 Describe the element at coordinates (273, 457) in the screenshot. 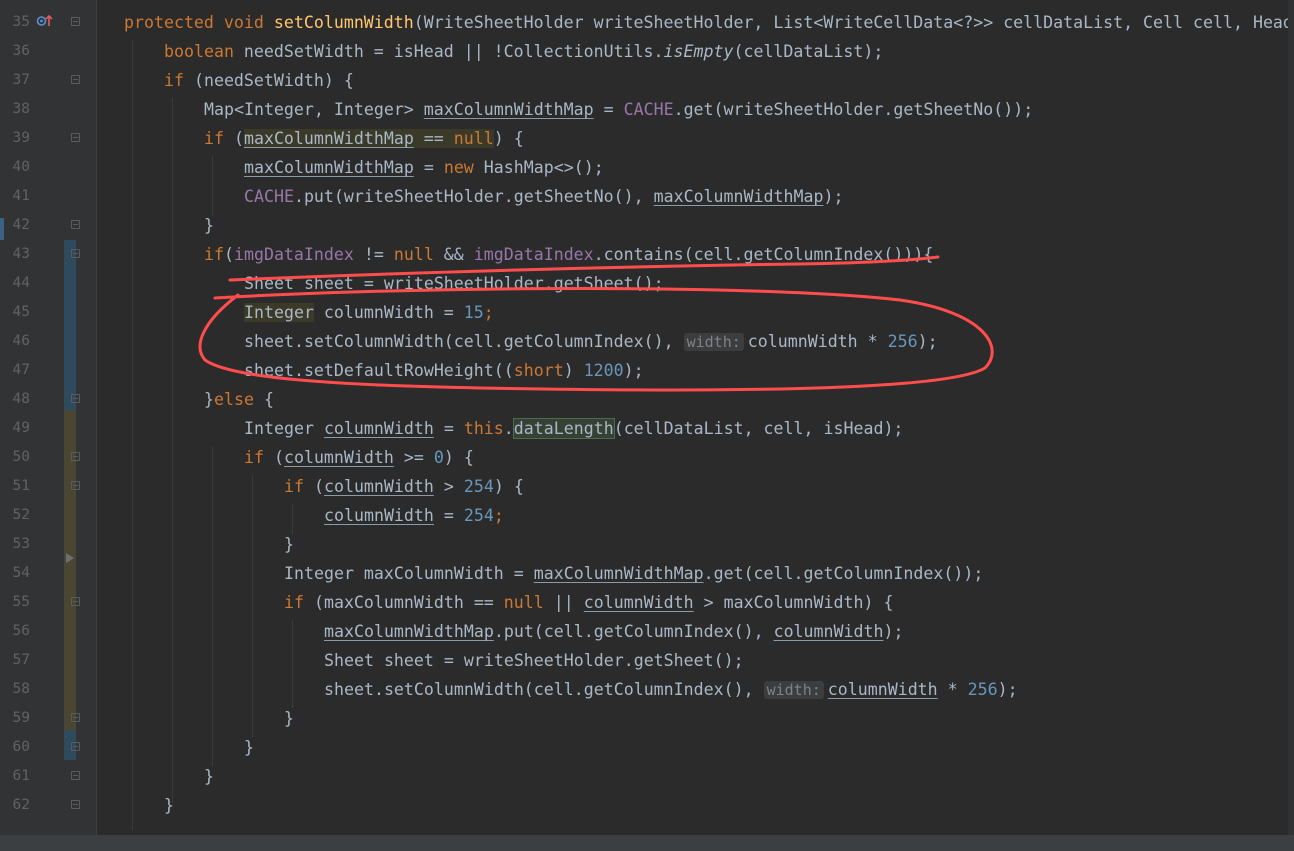

I see `code-token: (` at that location.